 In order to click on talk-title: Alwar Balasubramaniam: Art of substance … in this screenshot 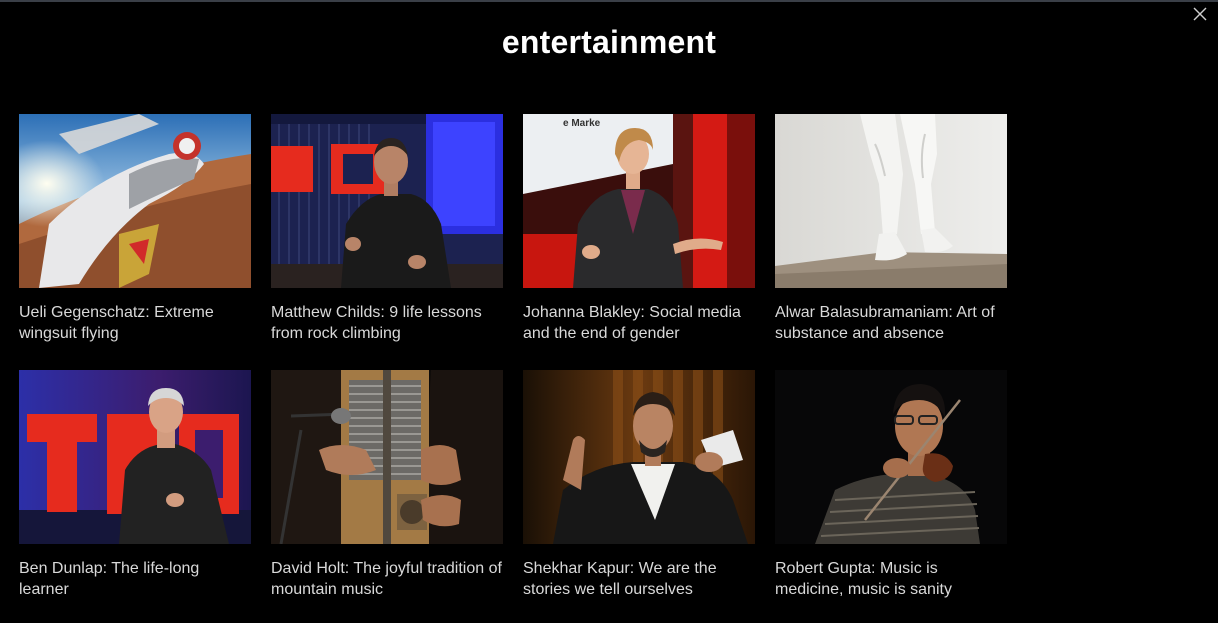, I will do `click(891, 323)`.